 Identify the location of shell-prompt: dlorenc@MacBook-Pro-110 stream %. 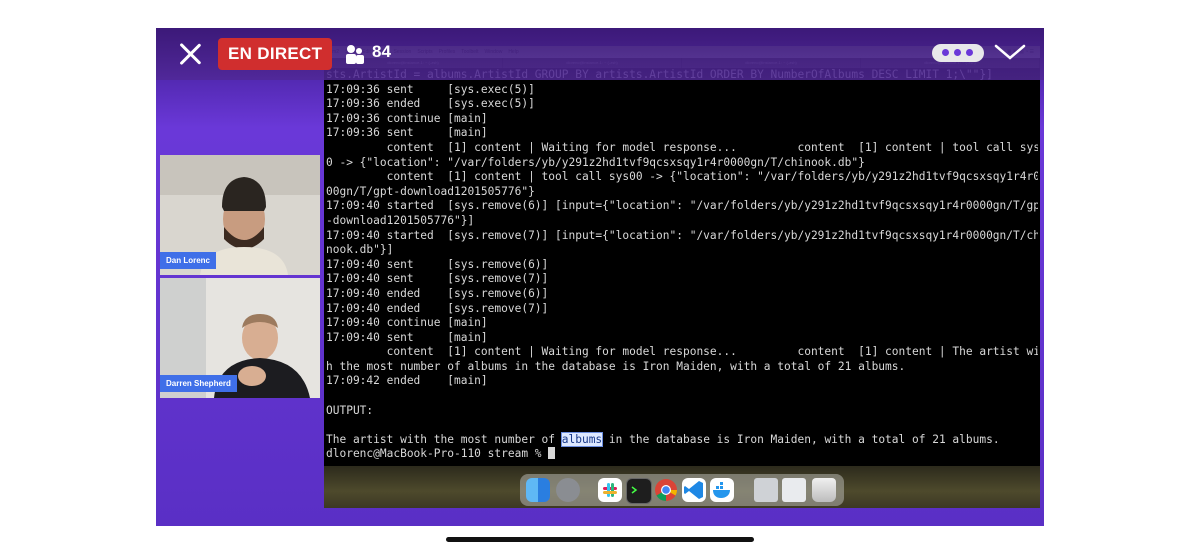
(682, 454).